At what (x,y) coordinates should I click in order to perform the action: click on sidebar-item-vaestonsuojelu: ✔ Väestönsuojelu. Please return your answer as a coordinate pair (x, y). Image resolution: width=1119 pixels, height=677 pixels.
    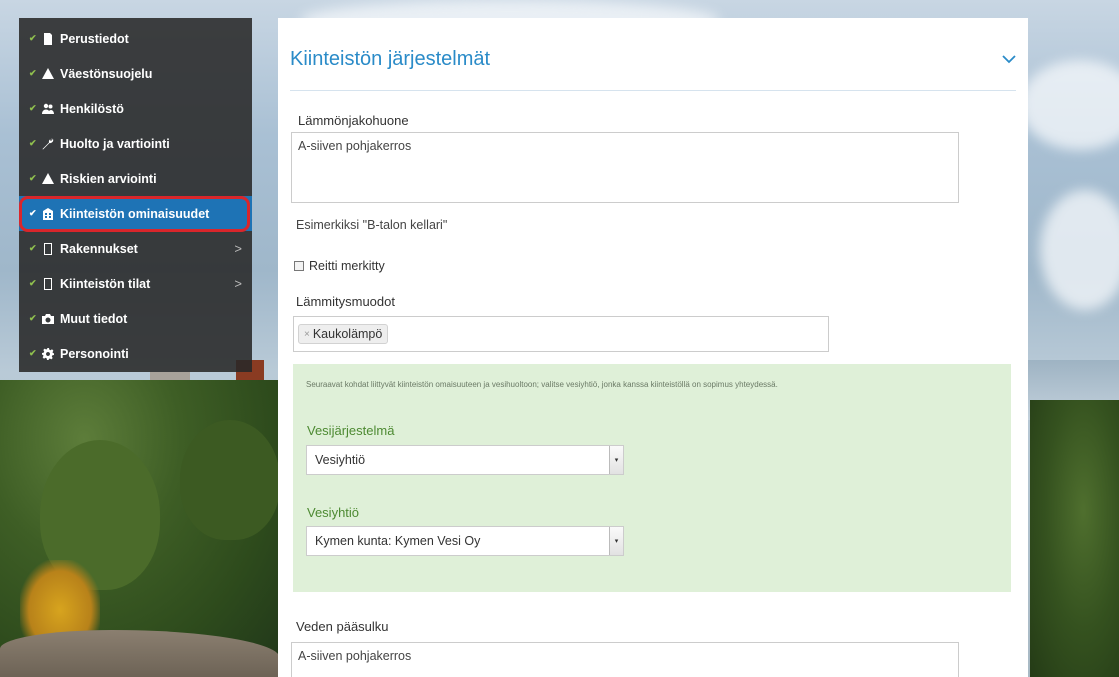
    Looking at the image, I should click on (135, 73).